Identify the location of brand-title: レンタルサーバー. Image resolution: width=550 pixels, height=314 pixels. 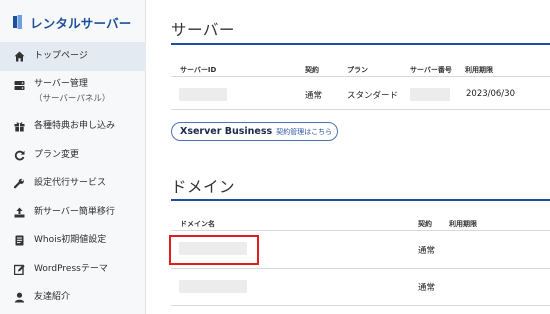
(81, 23).